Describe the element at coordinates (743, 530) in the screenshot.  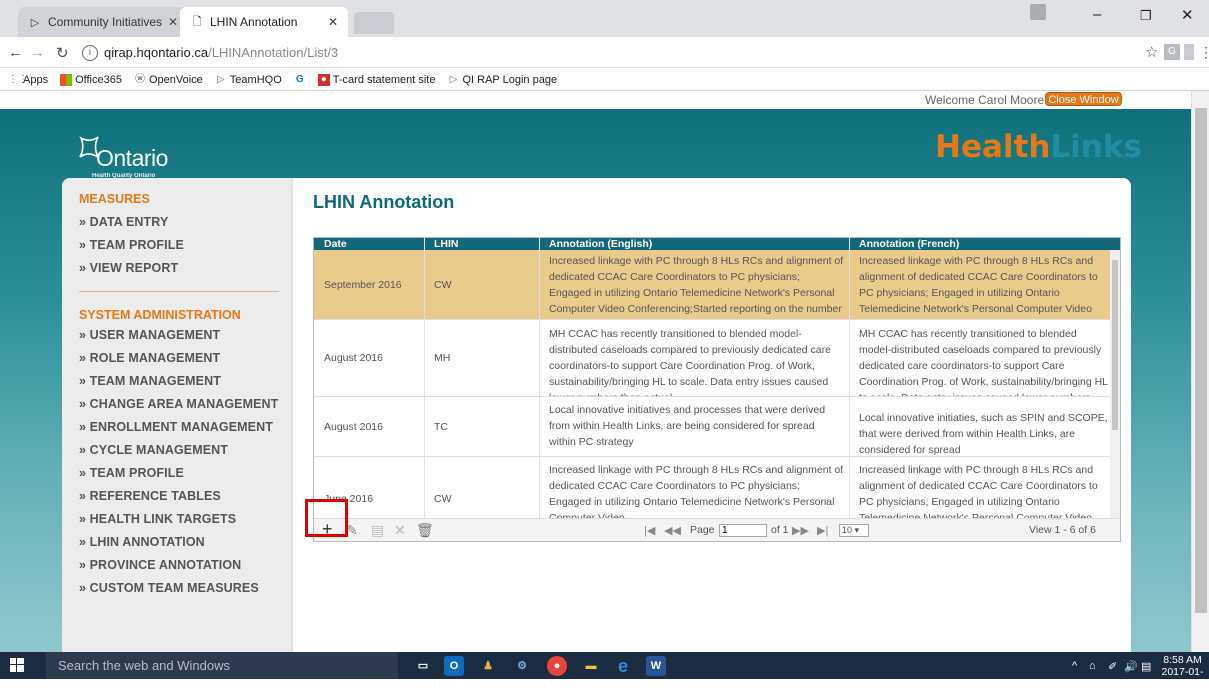
I see `page-number-input` at that location.